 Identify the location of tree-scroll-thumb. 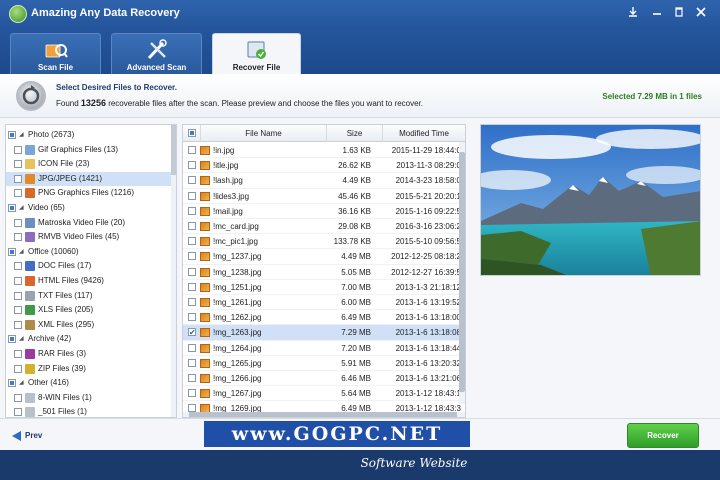
(173, 150).